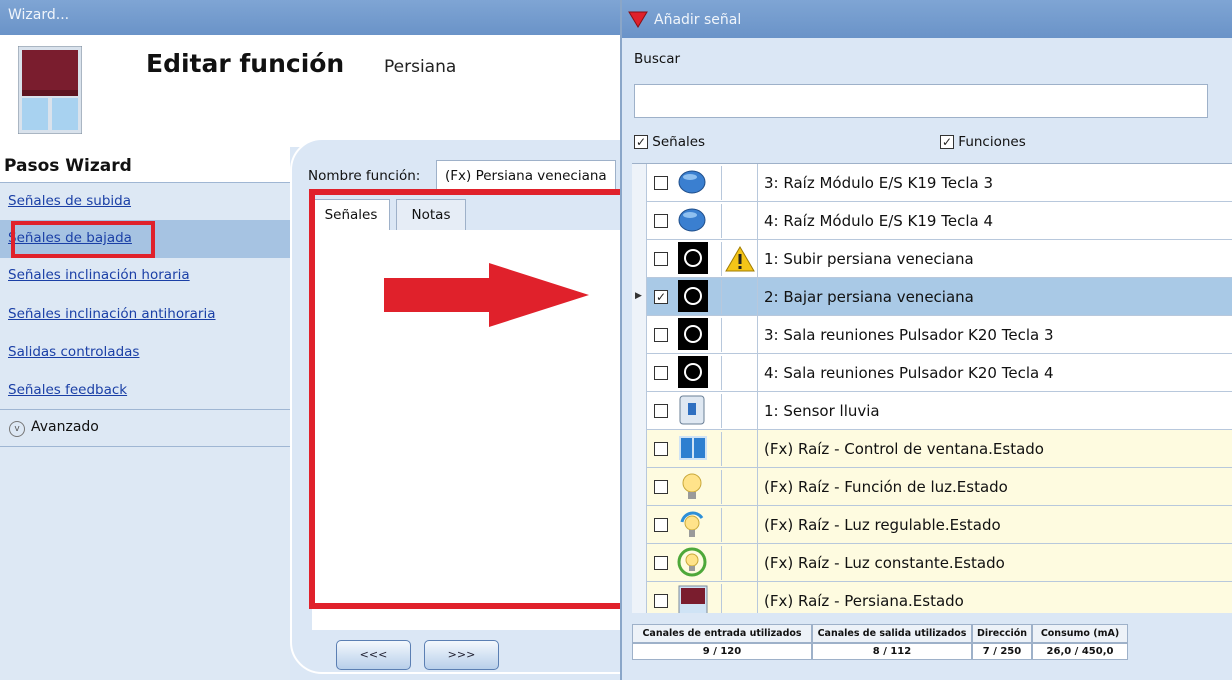  I want to click on signal-row: 3: Raíz Módulo E/S K19 Tecla 3, so click(932, 183).